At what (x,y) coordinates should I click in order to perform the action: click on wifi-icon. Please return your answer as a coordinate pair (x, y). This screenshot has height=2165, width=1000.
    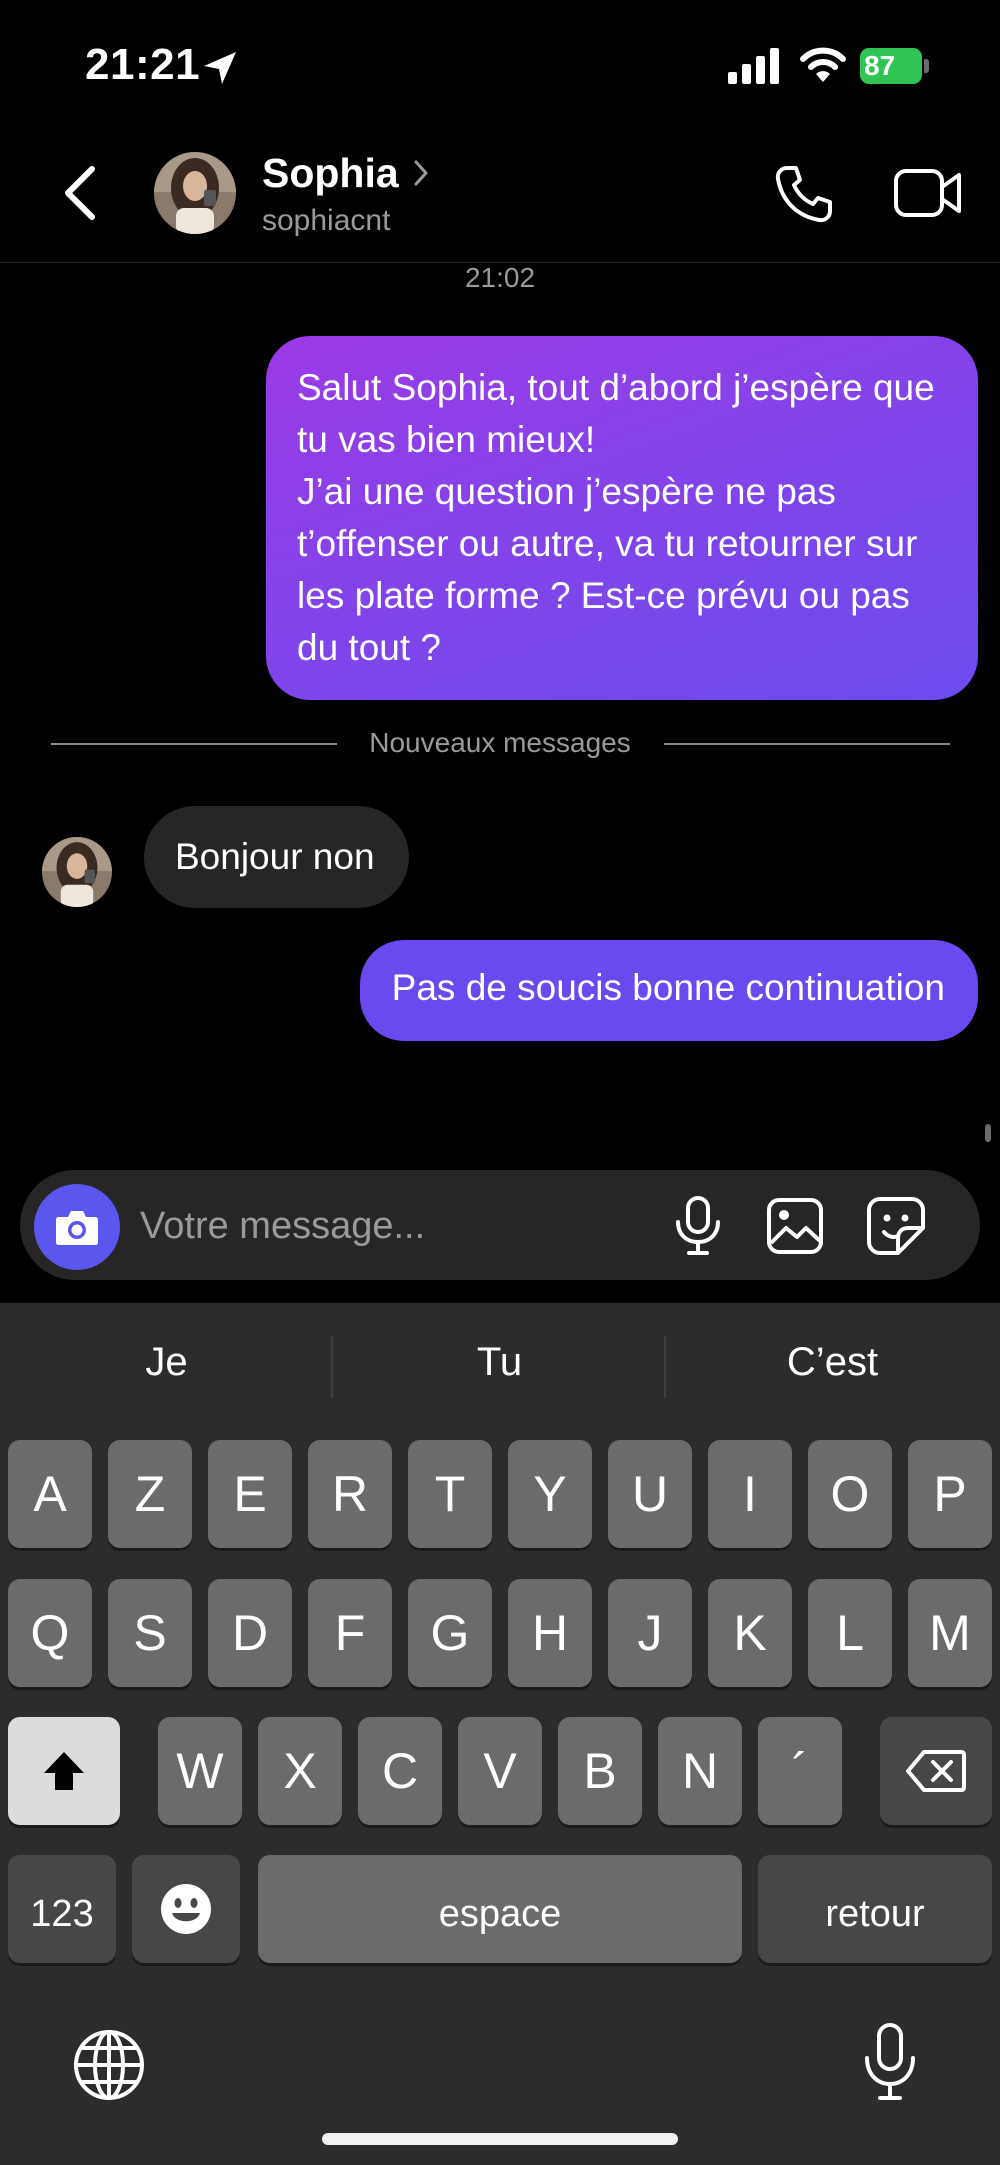
    Looking at the image, I should click on (823, 64).